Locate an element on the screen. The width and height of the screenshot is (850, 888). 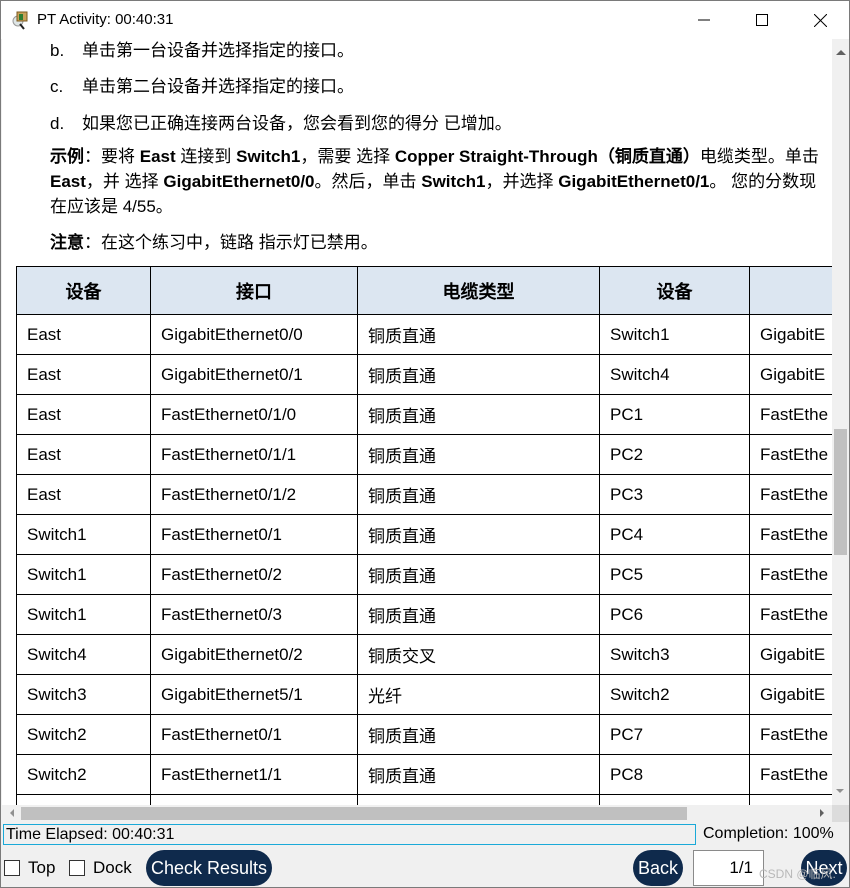
column-header: 电缆类型 is located at coordinates (478, 290).